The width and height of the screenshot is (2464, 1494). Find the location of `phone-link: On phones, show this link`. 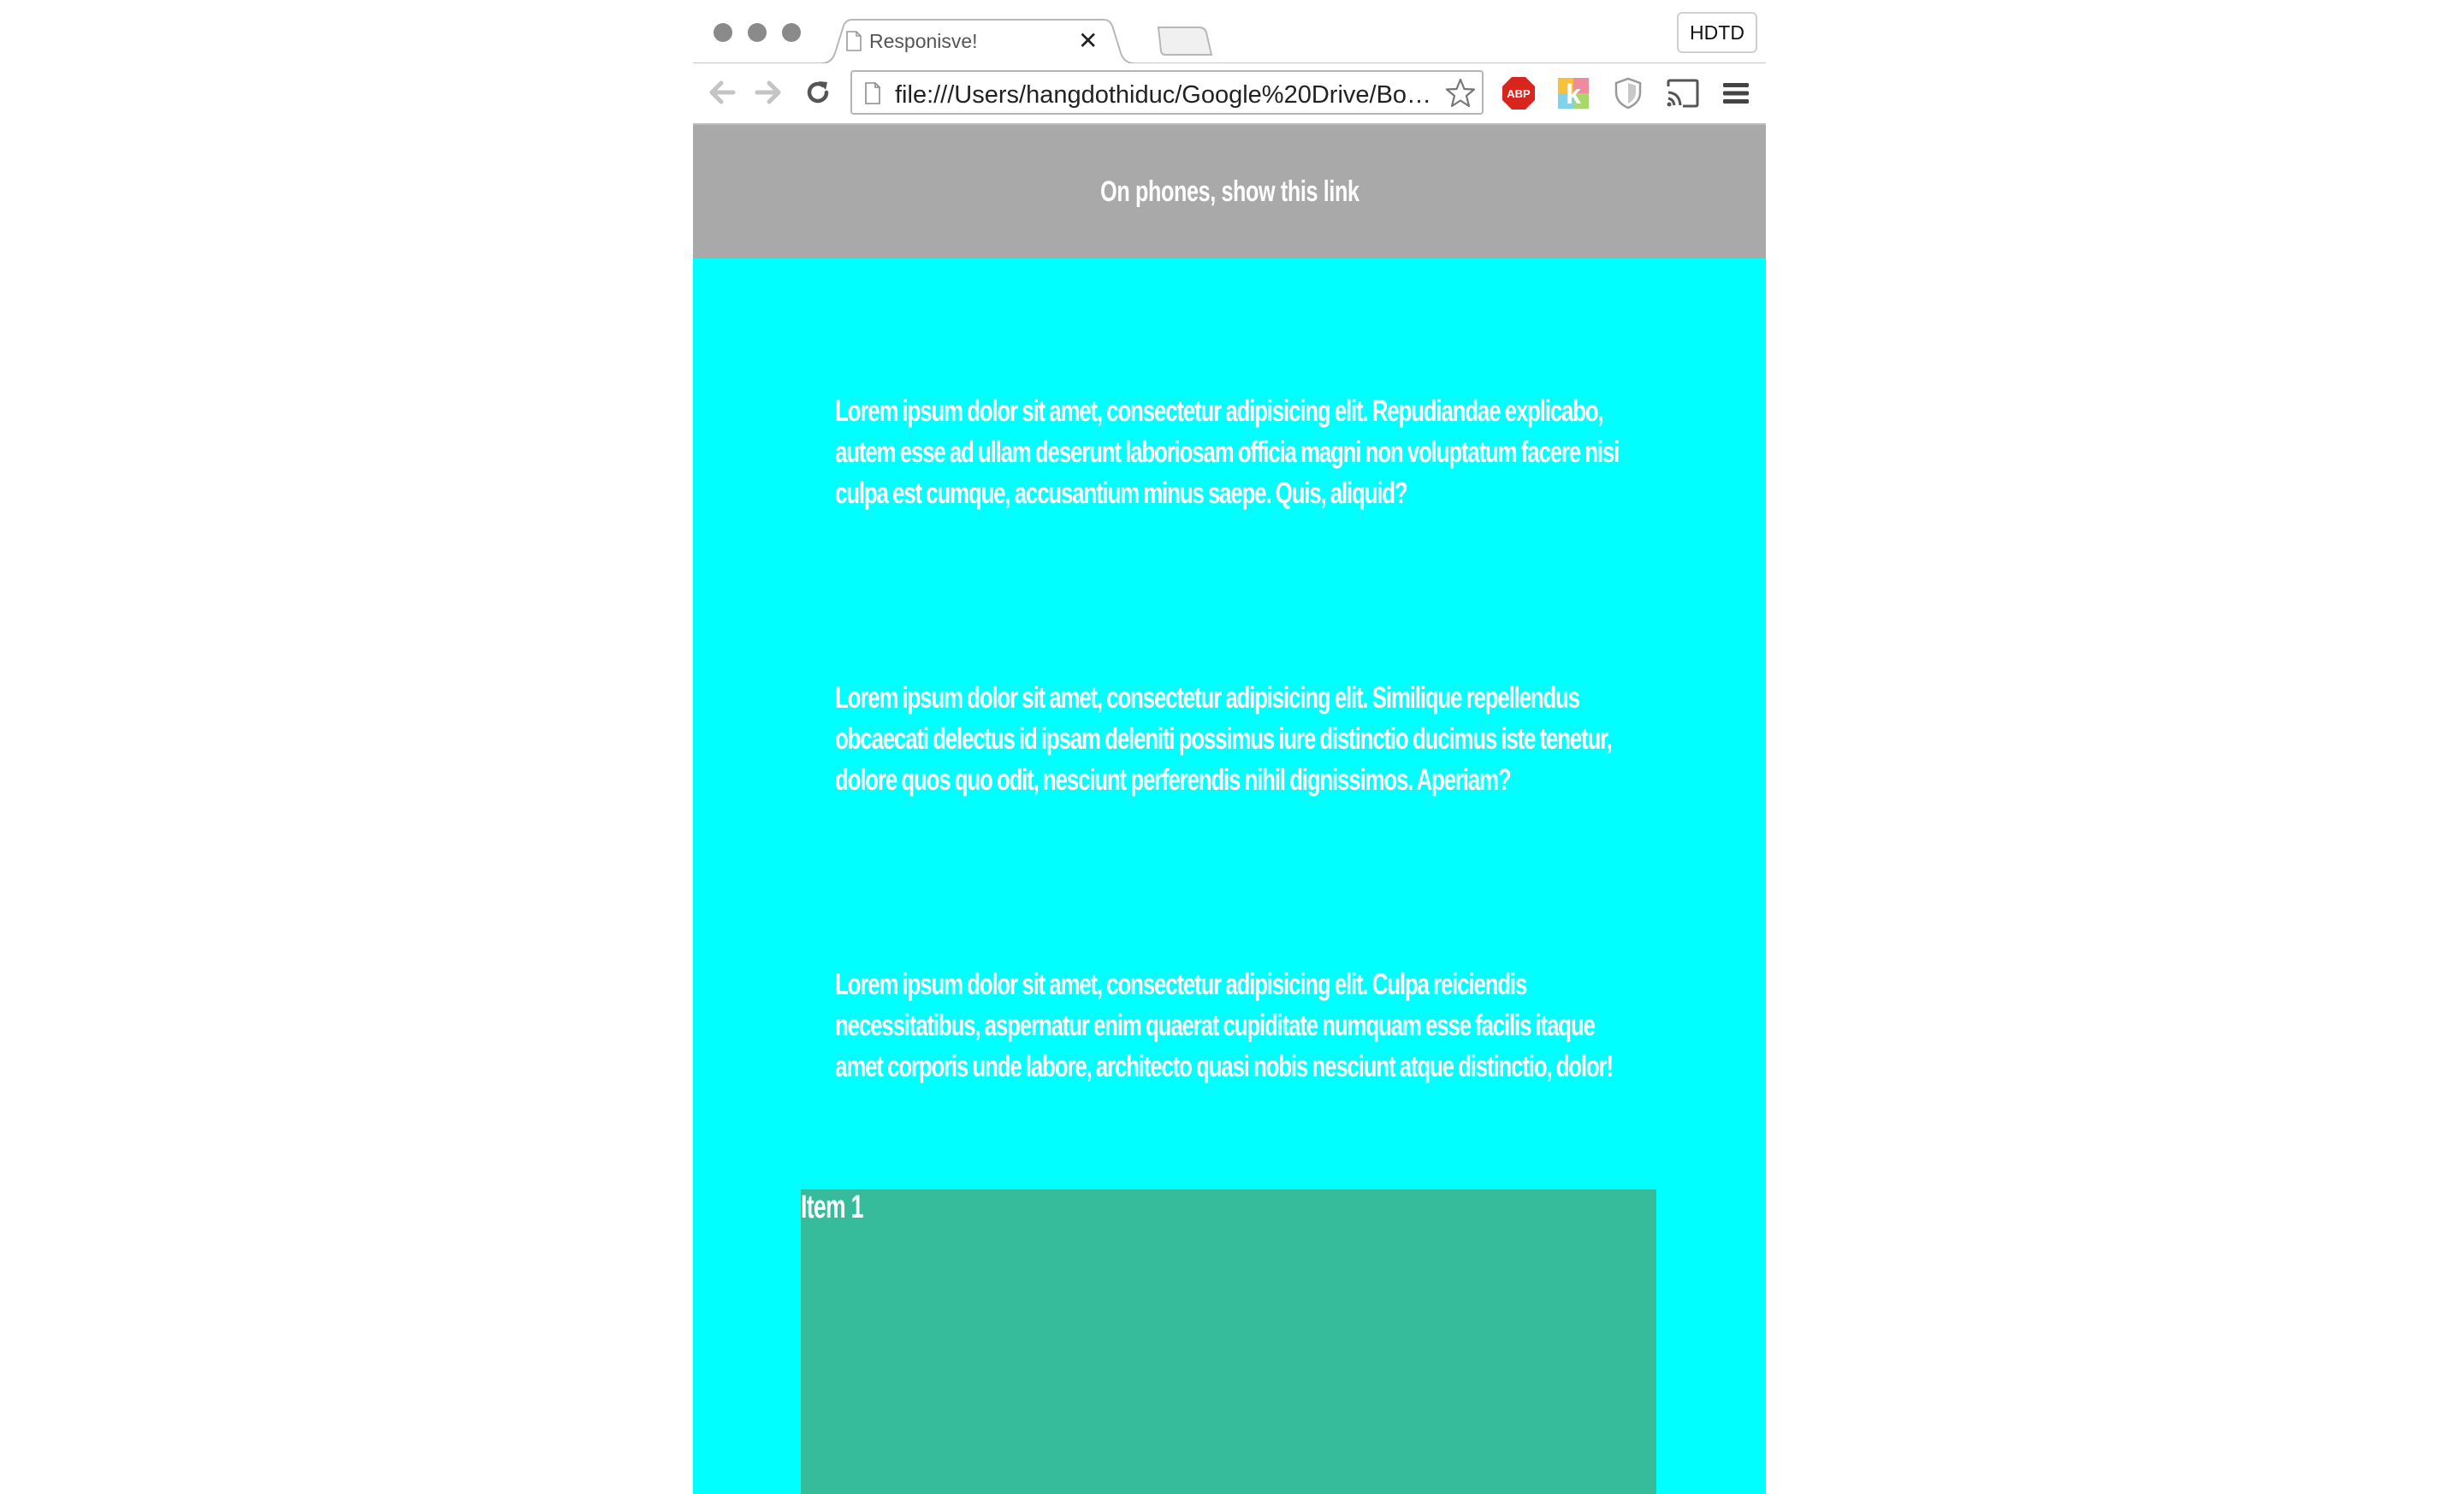

phone-link: On phones, show this link is located at coordinates (1229, 192).